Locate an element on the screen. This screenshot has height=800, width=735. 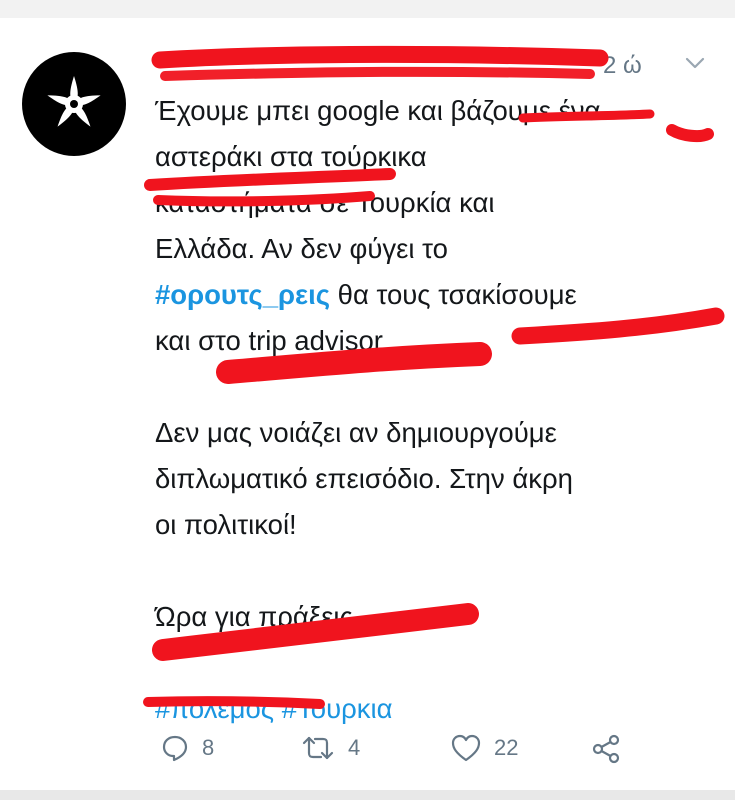
avatar is located at coordinates (74, 104).